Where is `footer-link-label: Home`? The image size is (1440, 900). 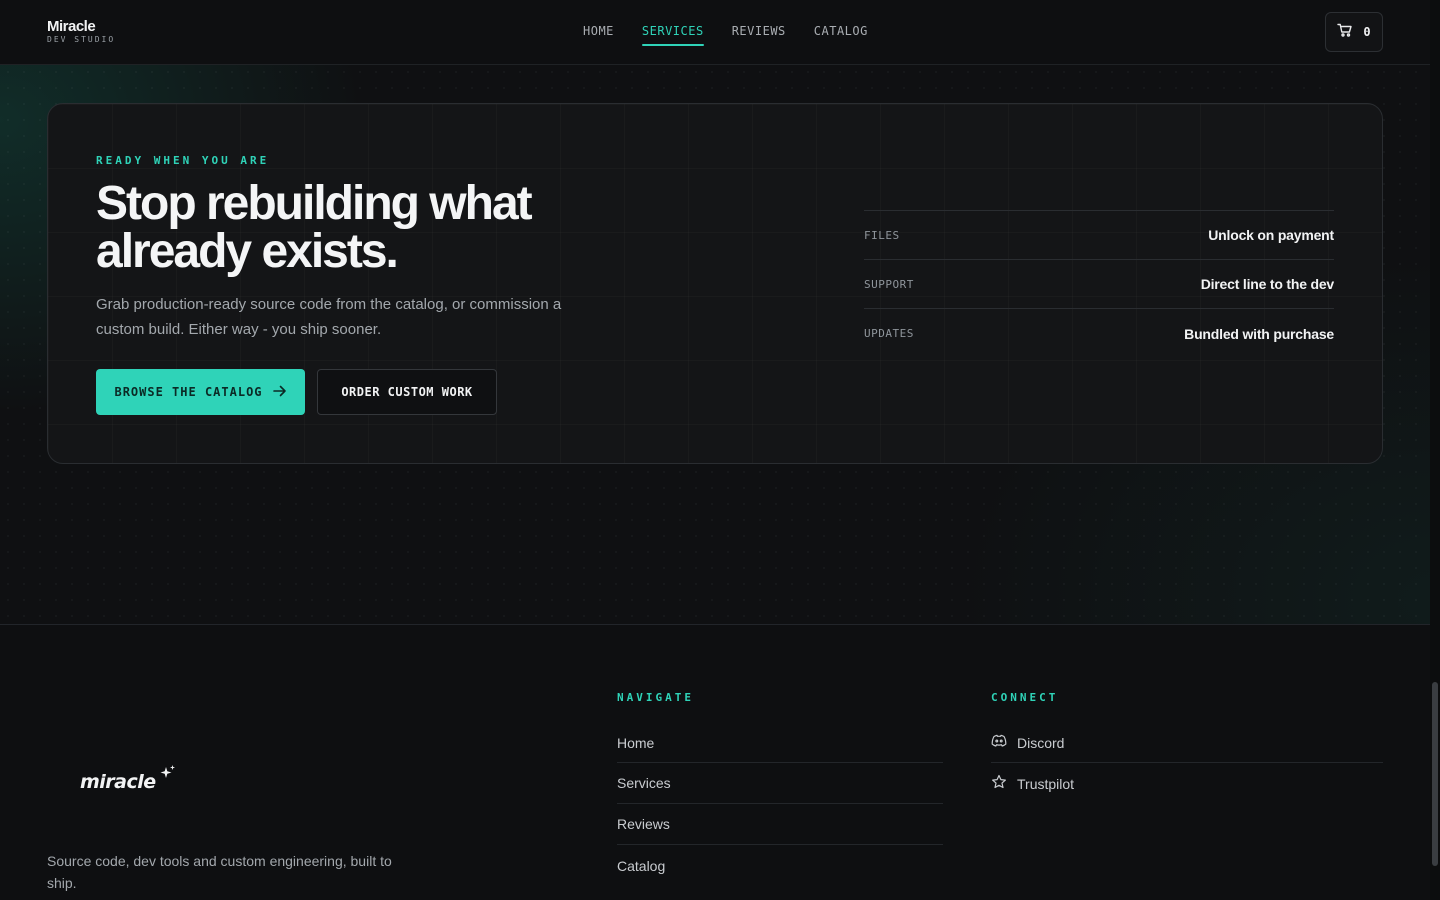
footer-link-label: Home is located at coordinates (636, 742).